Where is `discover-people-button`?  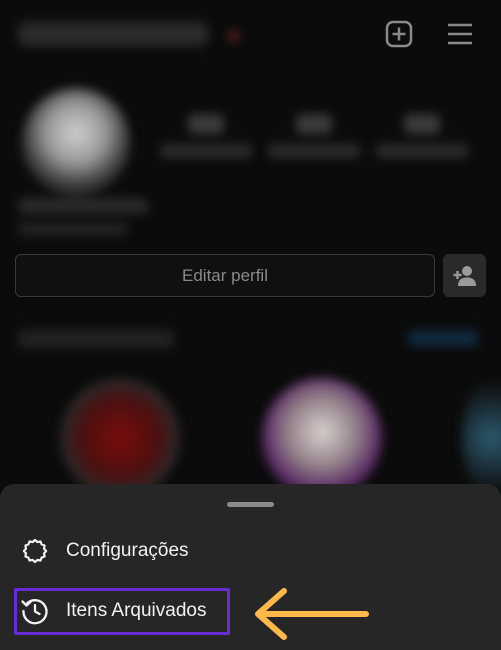
discover-people-button is located at coordinates (464, 275).